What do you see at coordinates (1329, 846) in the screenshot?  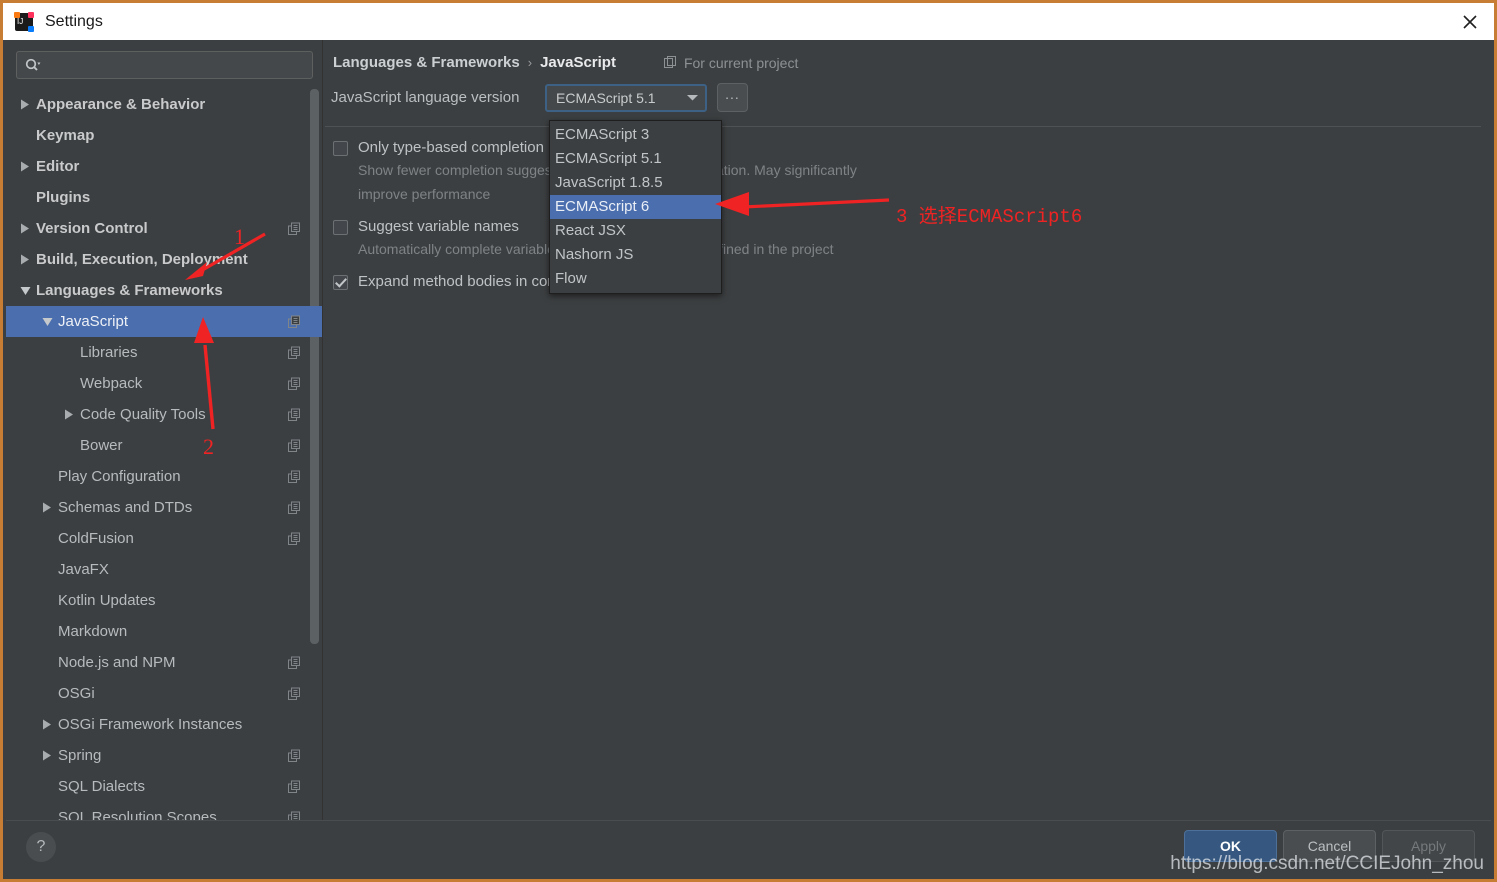 I see `cancel-button: Cancel` at bounding box center [1329, 846].